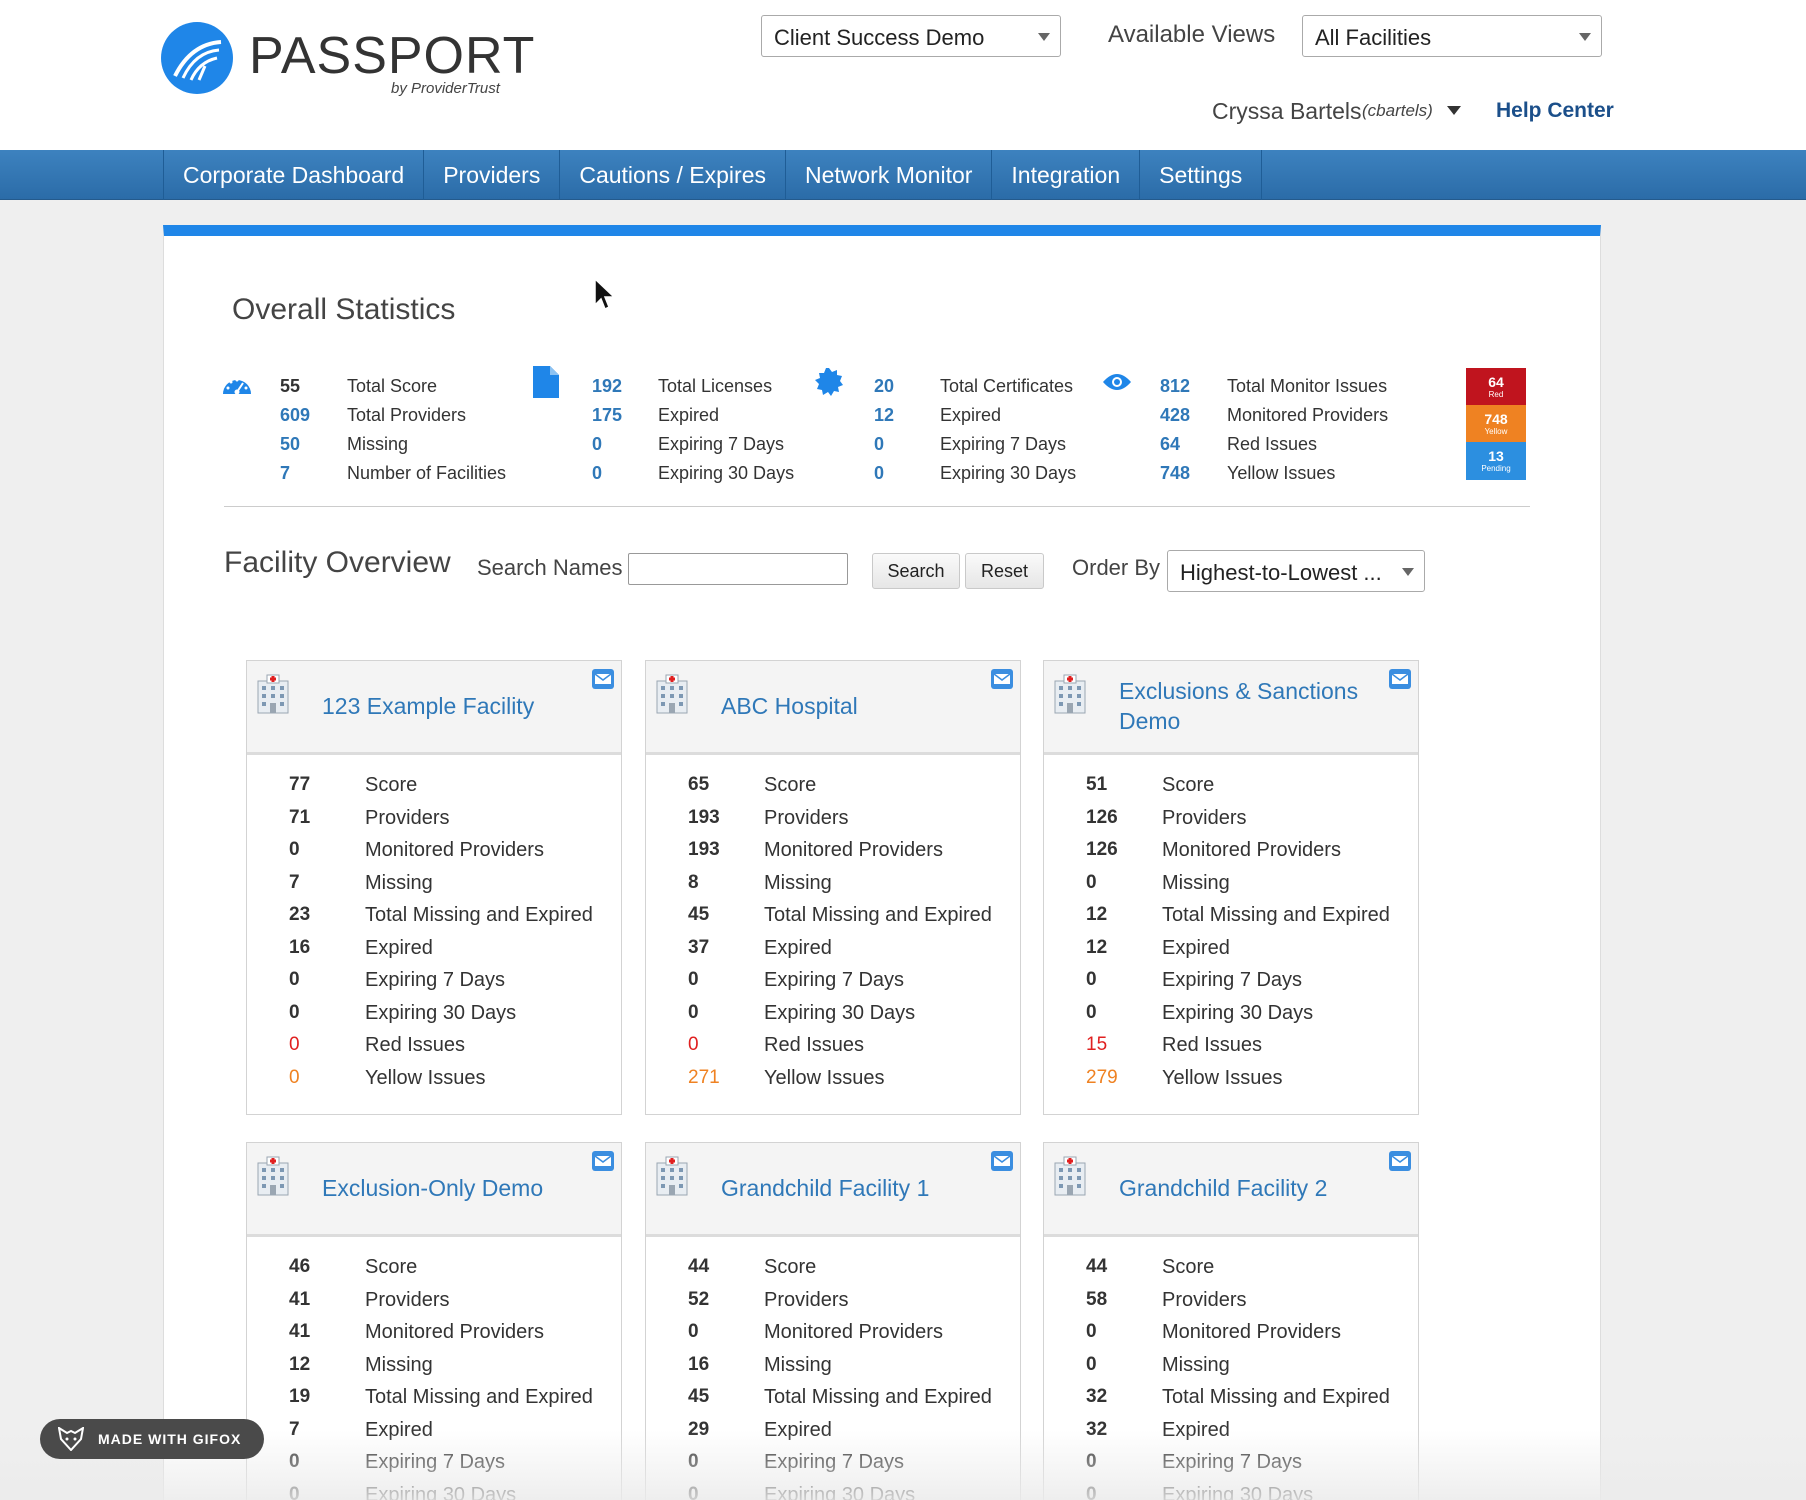  Describe the element at coordinates (616, 386) in the screenshot. I see `stat-value: 192` at that location.